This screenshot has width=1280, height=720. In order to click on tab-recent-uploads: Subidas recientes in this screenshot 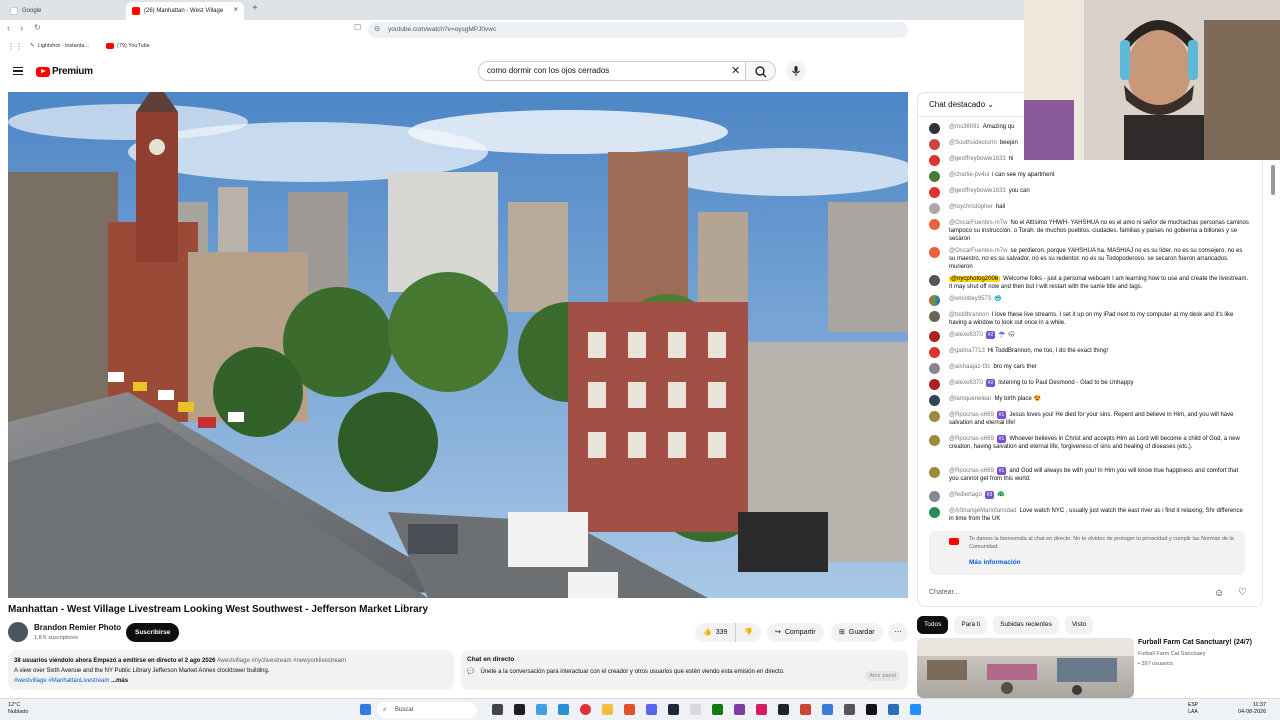, I will do `click(1026, 625)`.